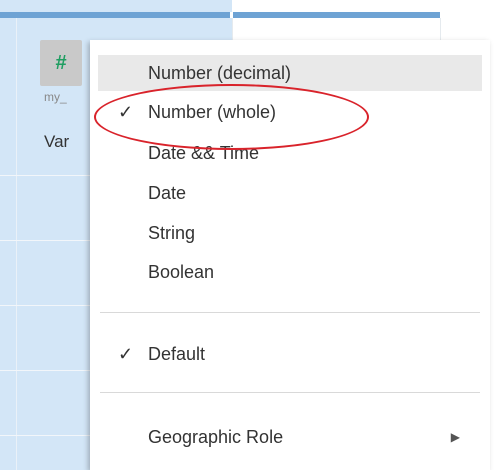  What do you see at coordinates (212, 111) in the screenshot?
I see `menu-item-label: Number (whole)` at bounding box center [212, 111].